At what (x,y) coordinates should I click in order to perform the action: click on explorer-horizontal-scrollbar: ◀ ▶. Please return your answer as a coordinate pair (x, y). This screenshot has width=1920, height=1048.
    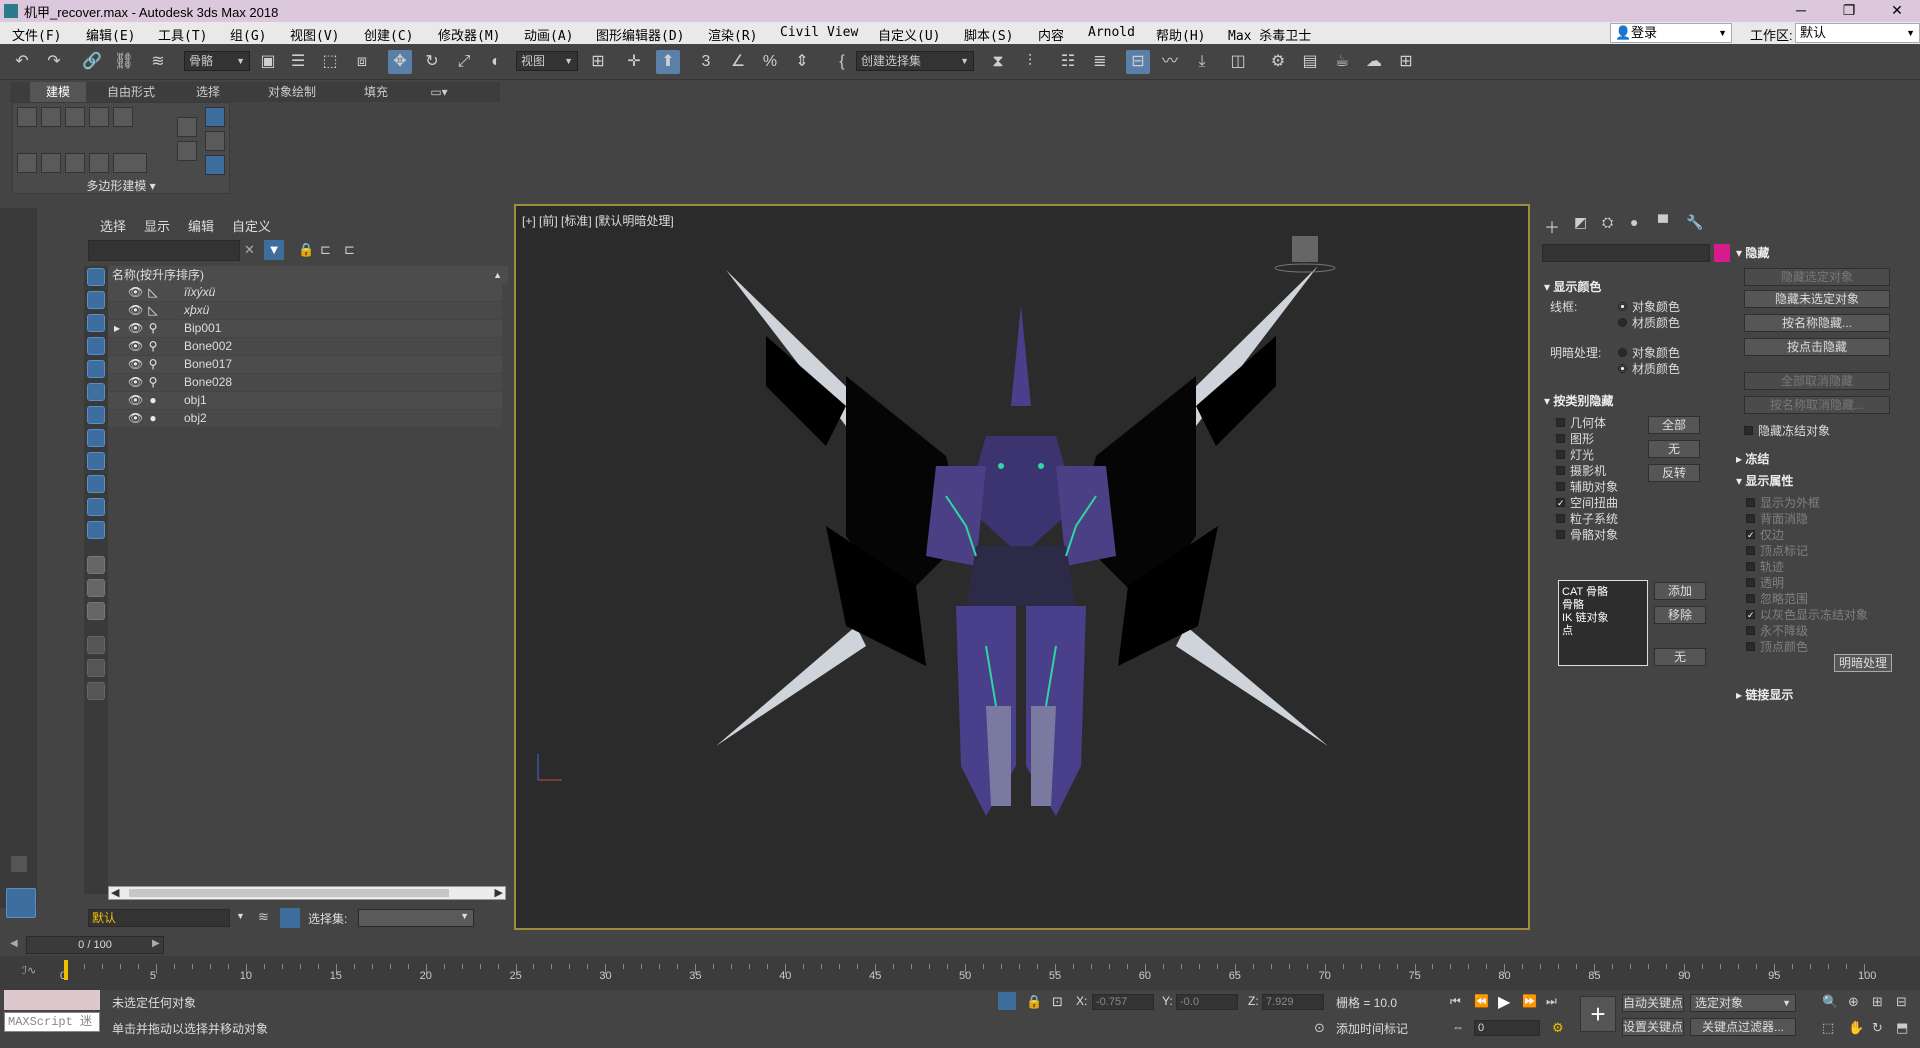
    Looking at the image, I should click on (307, 893).